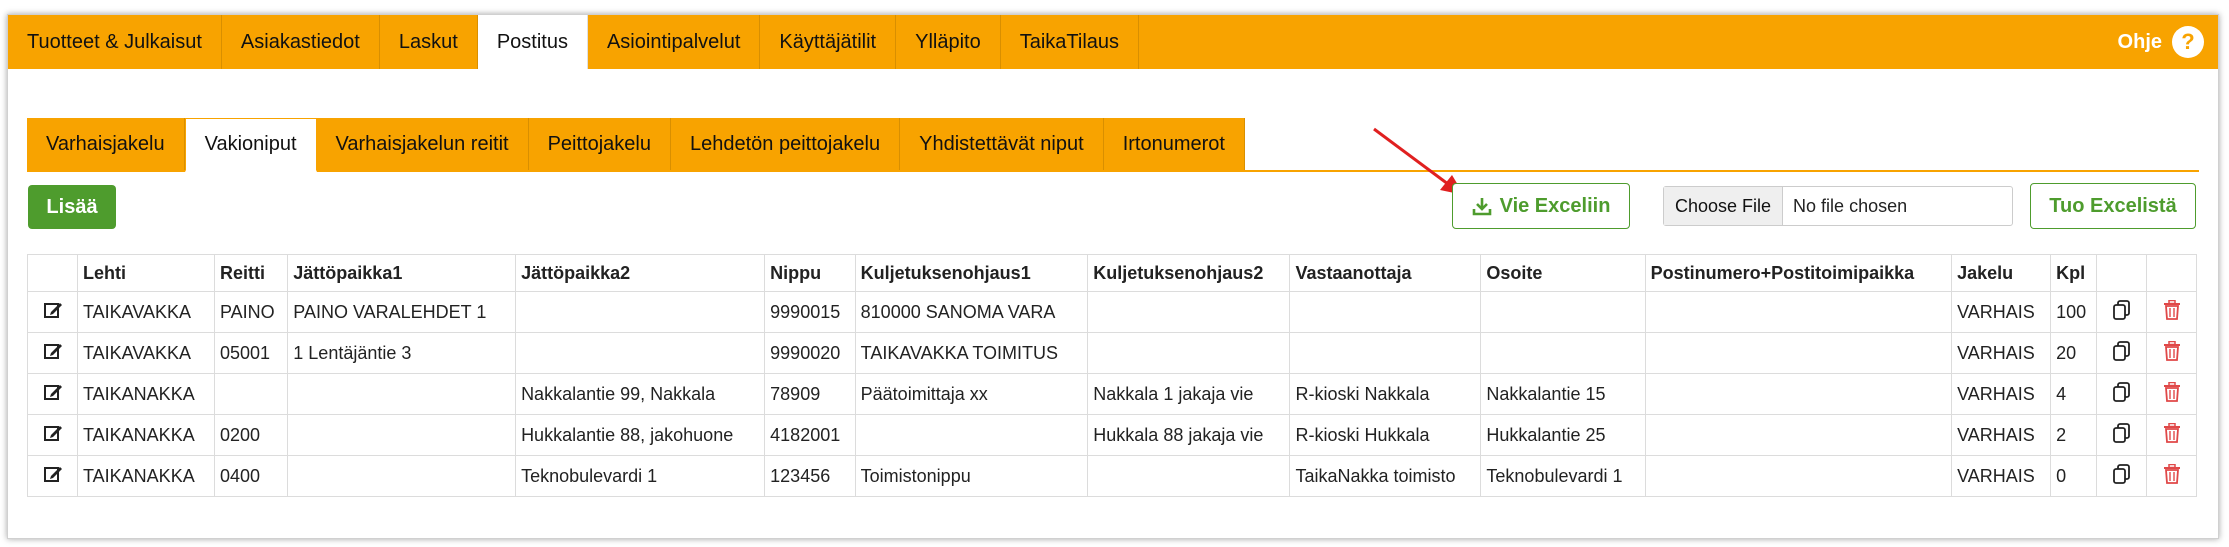 The height and width of the screenshot is (547, 2229). I want to click on header-kuljetuksenohjaus2: Kuljetuksenohjaus2, so click(1189, 273).